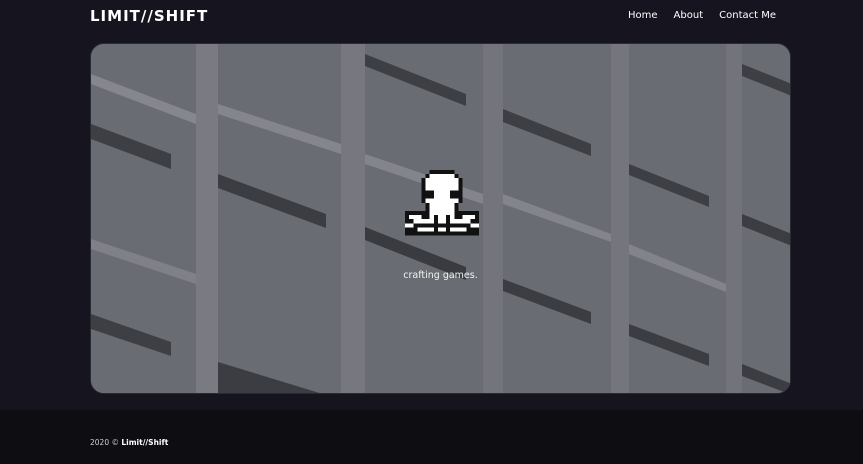 The image size is (863, 464). I want to click on pixel-octopus-icon, so click(442, 203).